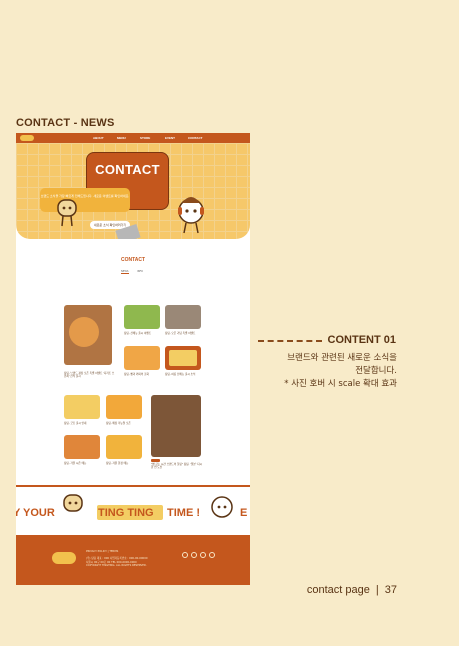 The image size is (459, 646). Describe the element at coordinates (183, 513) in the screenshot. I see `marquee-time: TIME !` at that location.